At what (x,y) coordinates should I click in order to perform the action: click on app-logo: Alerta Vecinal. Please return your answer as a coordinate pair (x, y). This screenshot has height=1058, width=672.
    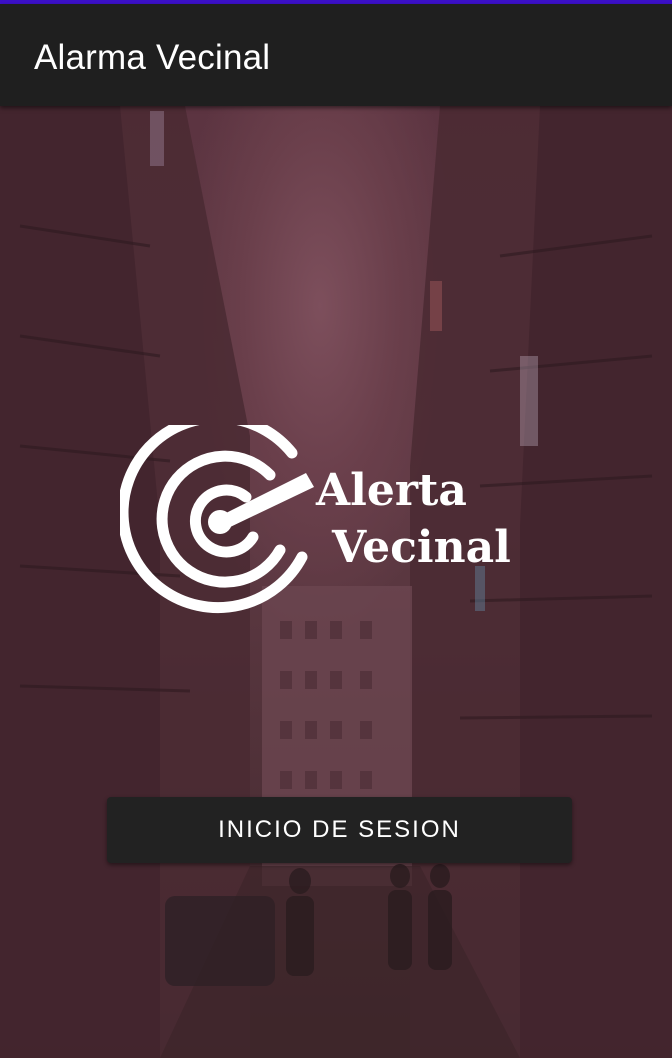
    Looking at the image, I should click on (338, 518).